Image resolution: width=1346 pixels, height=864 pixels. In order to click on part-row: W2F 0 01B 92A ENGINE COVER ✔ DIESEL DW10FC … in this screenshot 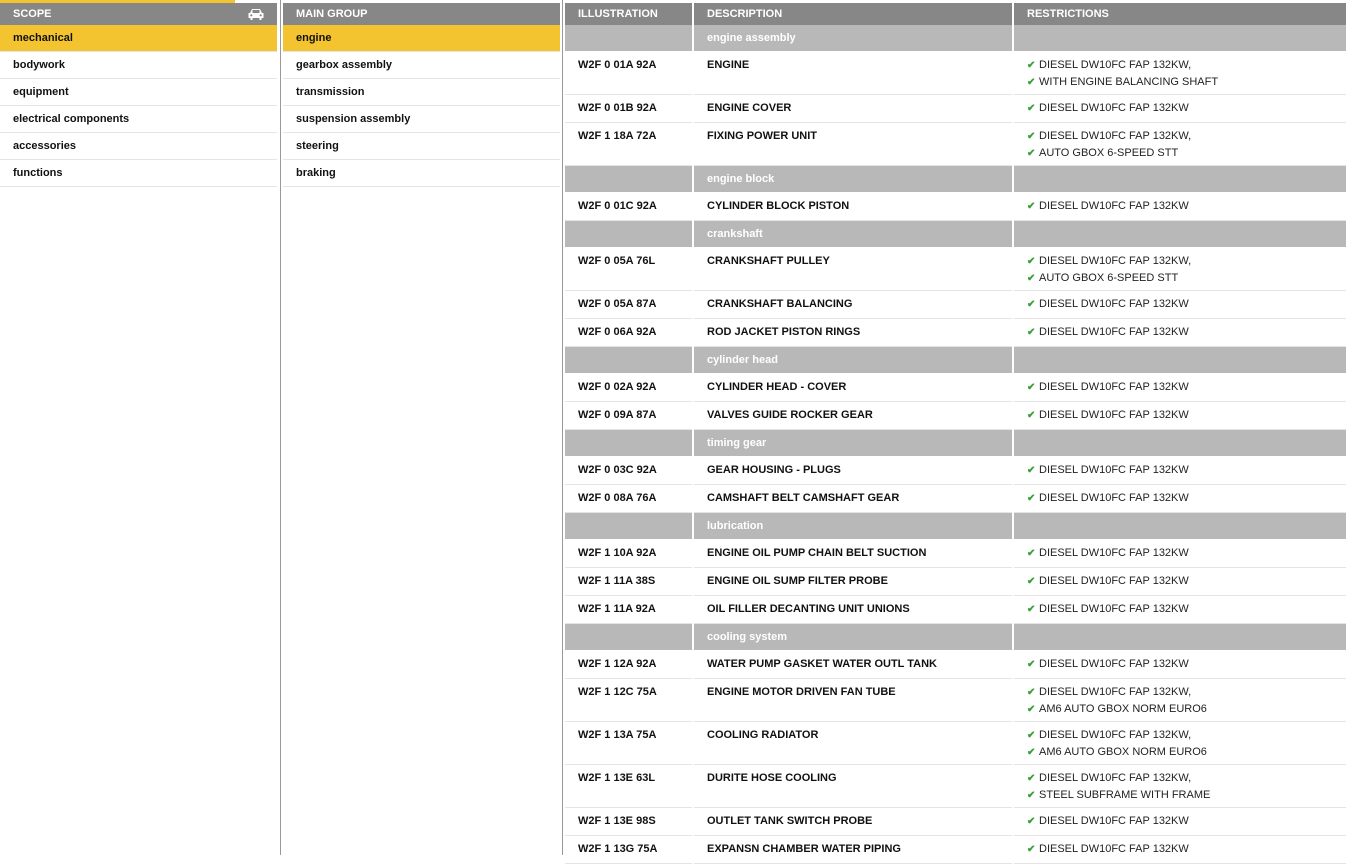, I will do `click(955, 108)`.